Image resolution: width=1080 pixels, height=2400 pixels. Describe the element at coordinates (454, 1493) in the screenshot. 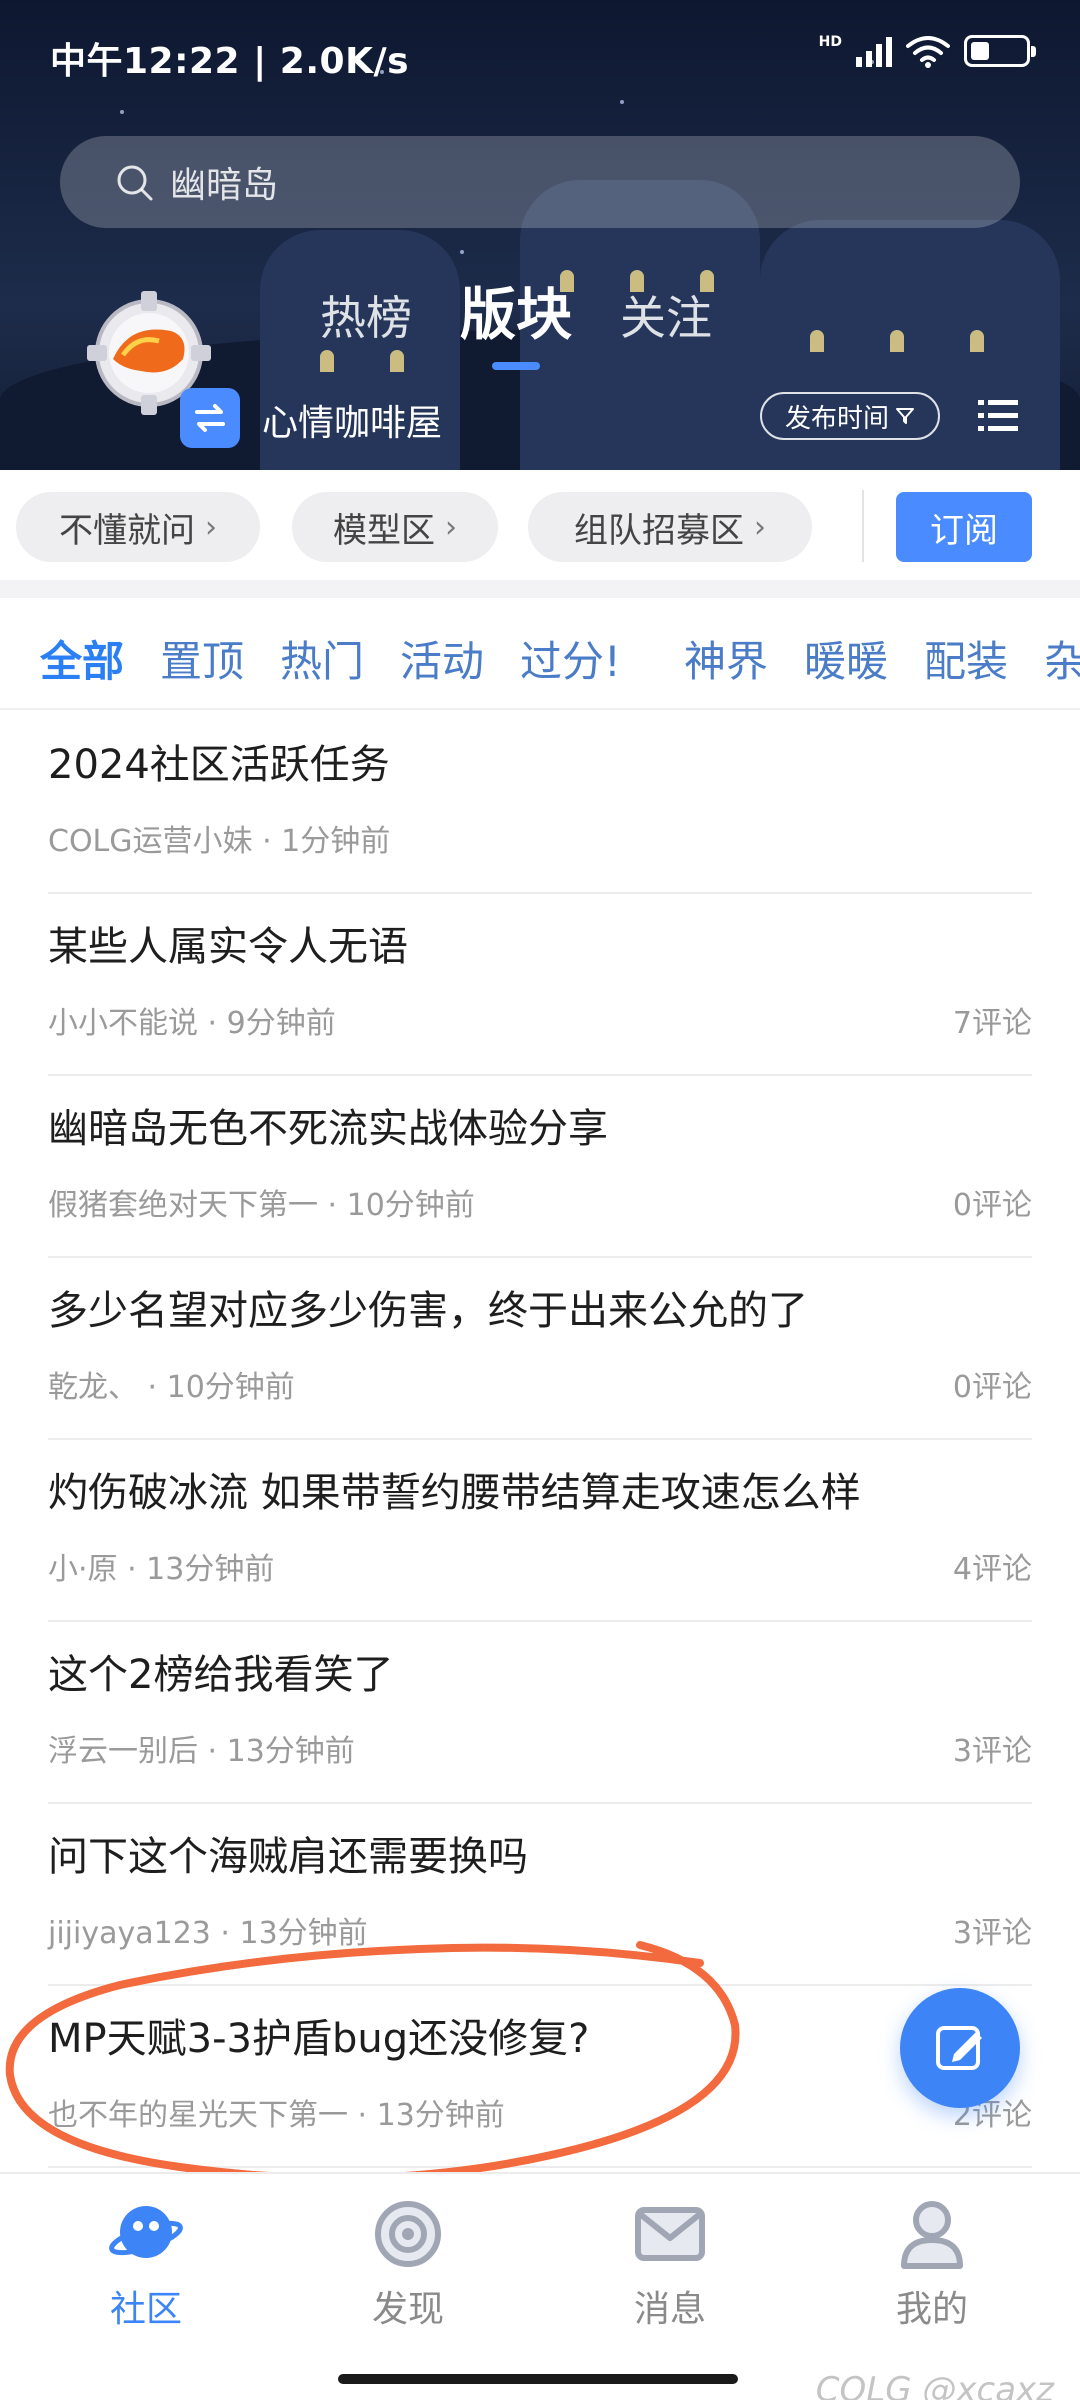

I see `post-title: 灼伤破冰流 如果带誓约腰带结算走攻速怎么样` at that location.